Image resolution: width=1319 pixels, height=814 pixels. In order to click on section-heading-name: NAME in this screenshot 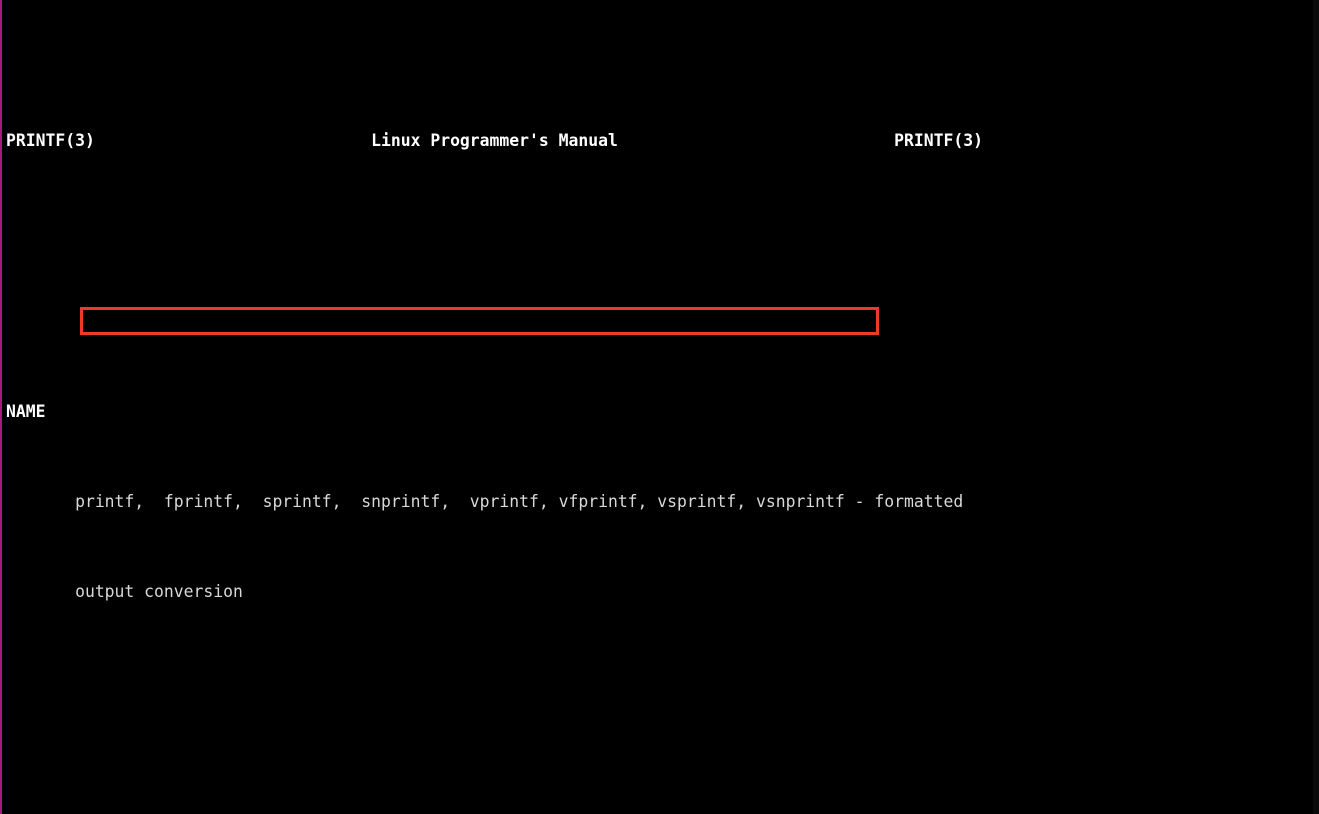, I will do `click(660, 412)`.